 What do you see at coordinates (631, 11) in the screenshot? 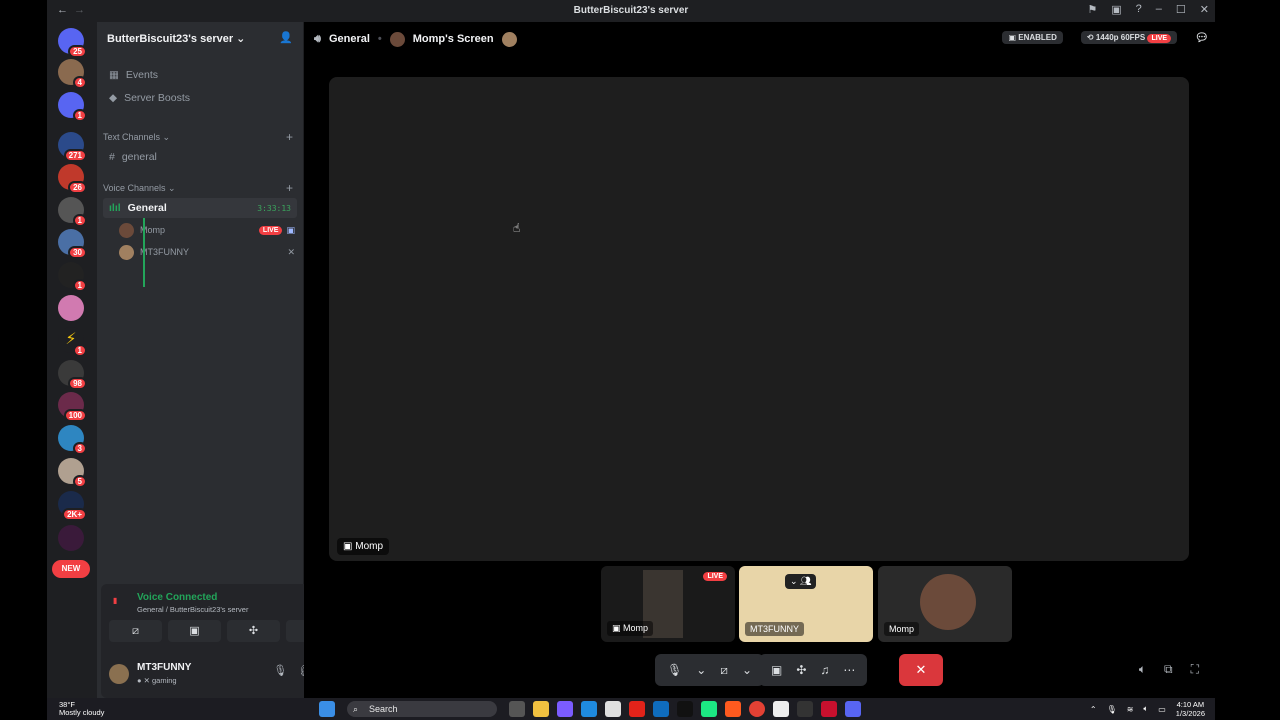
I see `title-bar: ←→ ButterBiscuit23's server ⚑ ▣ ? – ☐ ✕` at bounding box center [631, 11].